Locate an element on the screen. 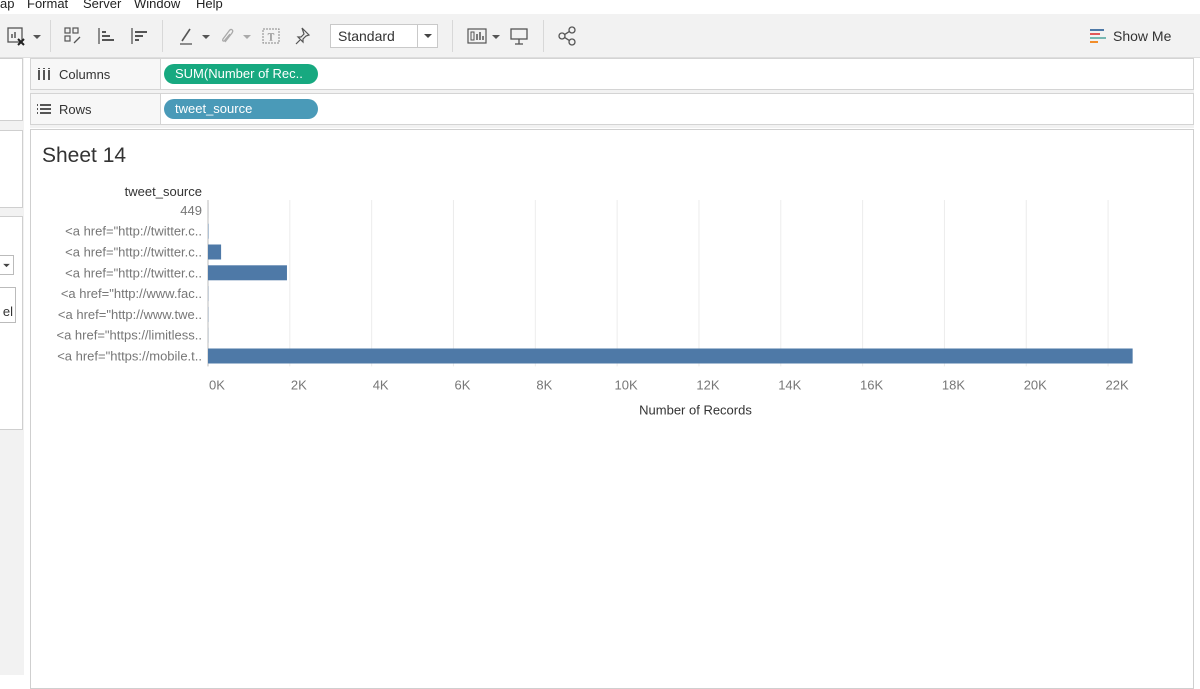 This screenshot has width=1200, height=689. left-pane: el is located at coordinates (12, 366).